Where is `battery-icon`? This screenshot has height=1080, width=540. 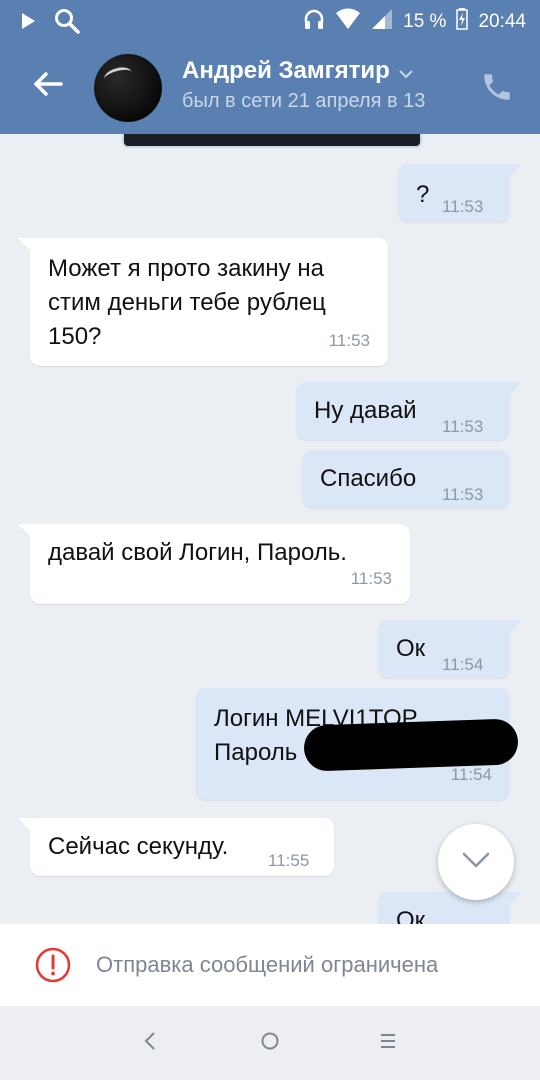
battery-icon is located at coordinates (462, 22).